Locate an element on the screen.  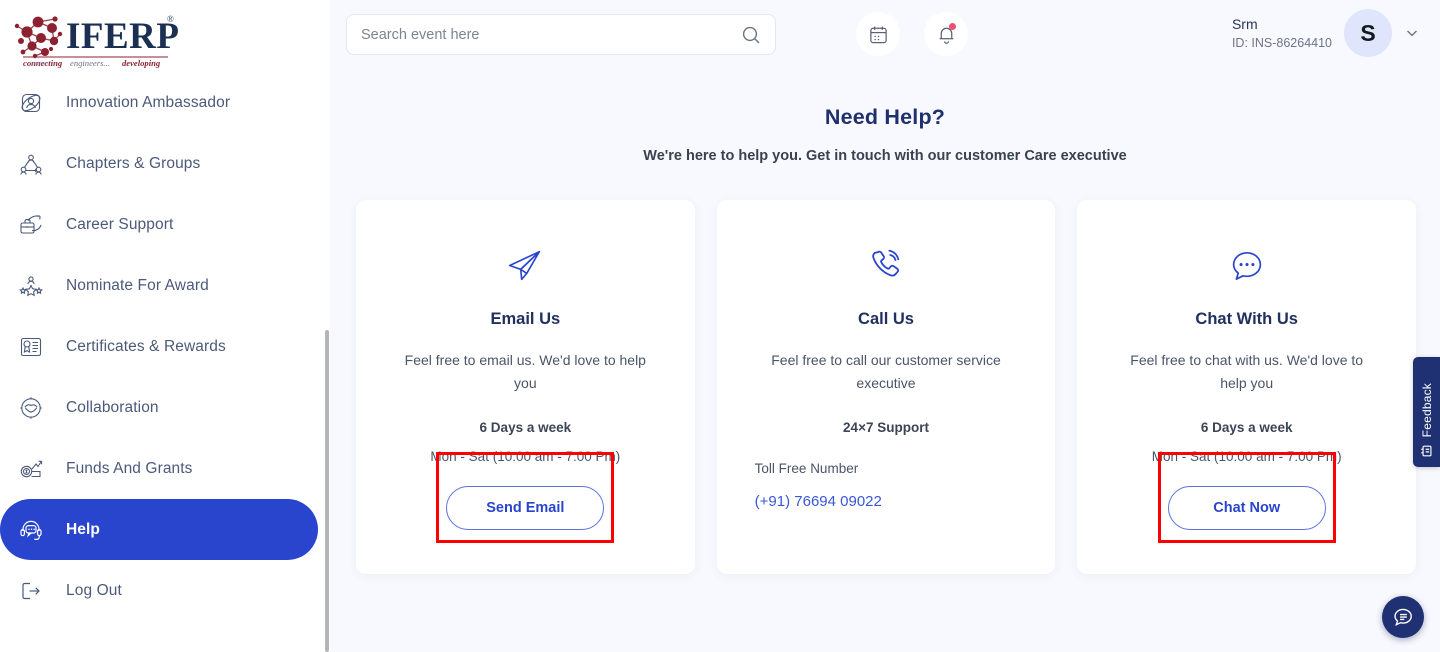
sidebar-item-career-support: Career Support is located at coordinates (159, 224).